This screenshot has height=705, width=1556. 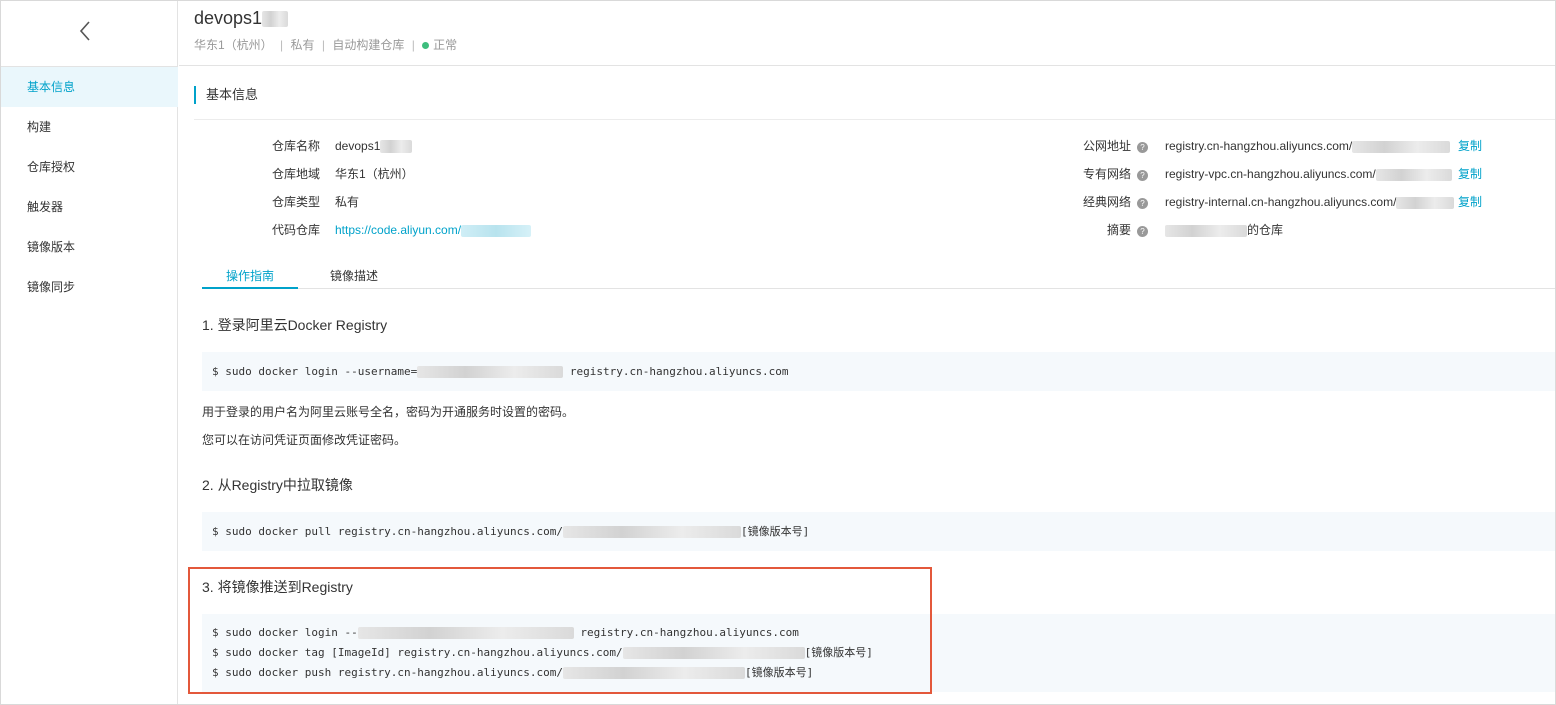 What do you see at coordinates (1118, 230) in the screenshot?
I see `info-label: 摘要` at bounding box center [1118, 230].